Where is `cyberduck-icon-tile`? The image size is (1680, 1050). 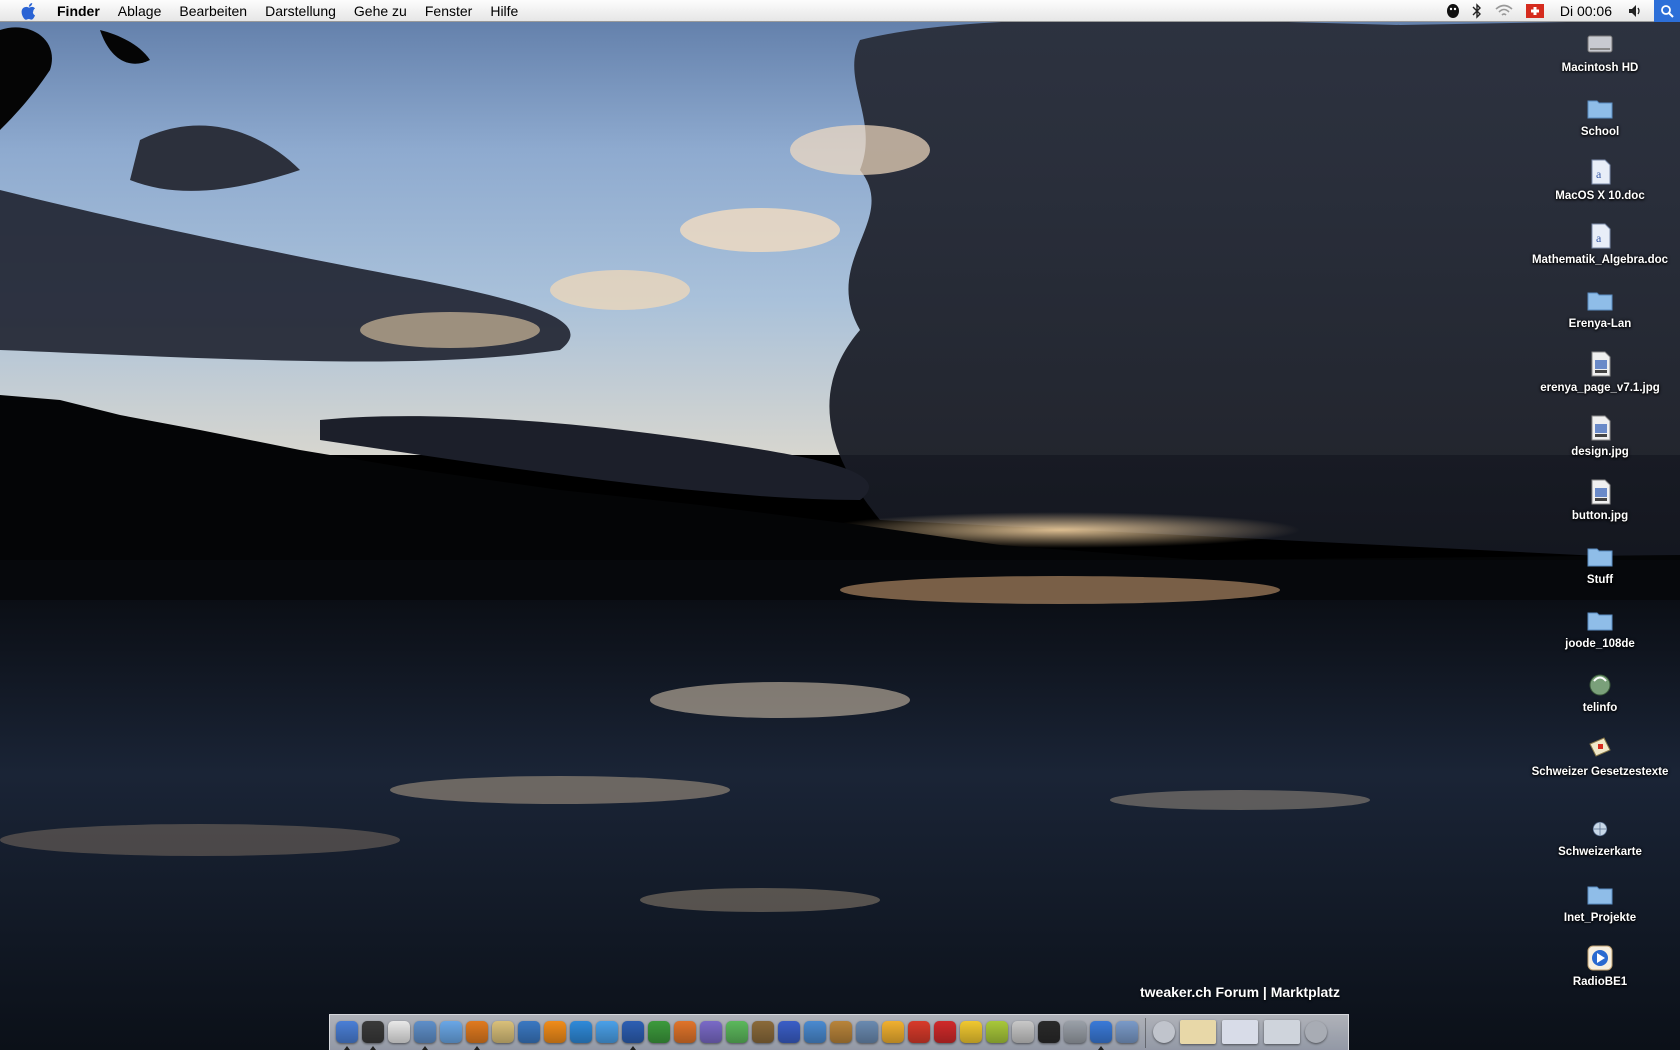 cyberduck-icon-tile is located at coordinates (971, 1032).